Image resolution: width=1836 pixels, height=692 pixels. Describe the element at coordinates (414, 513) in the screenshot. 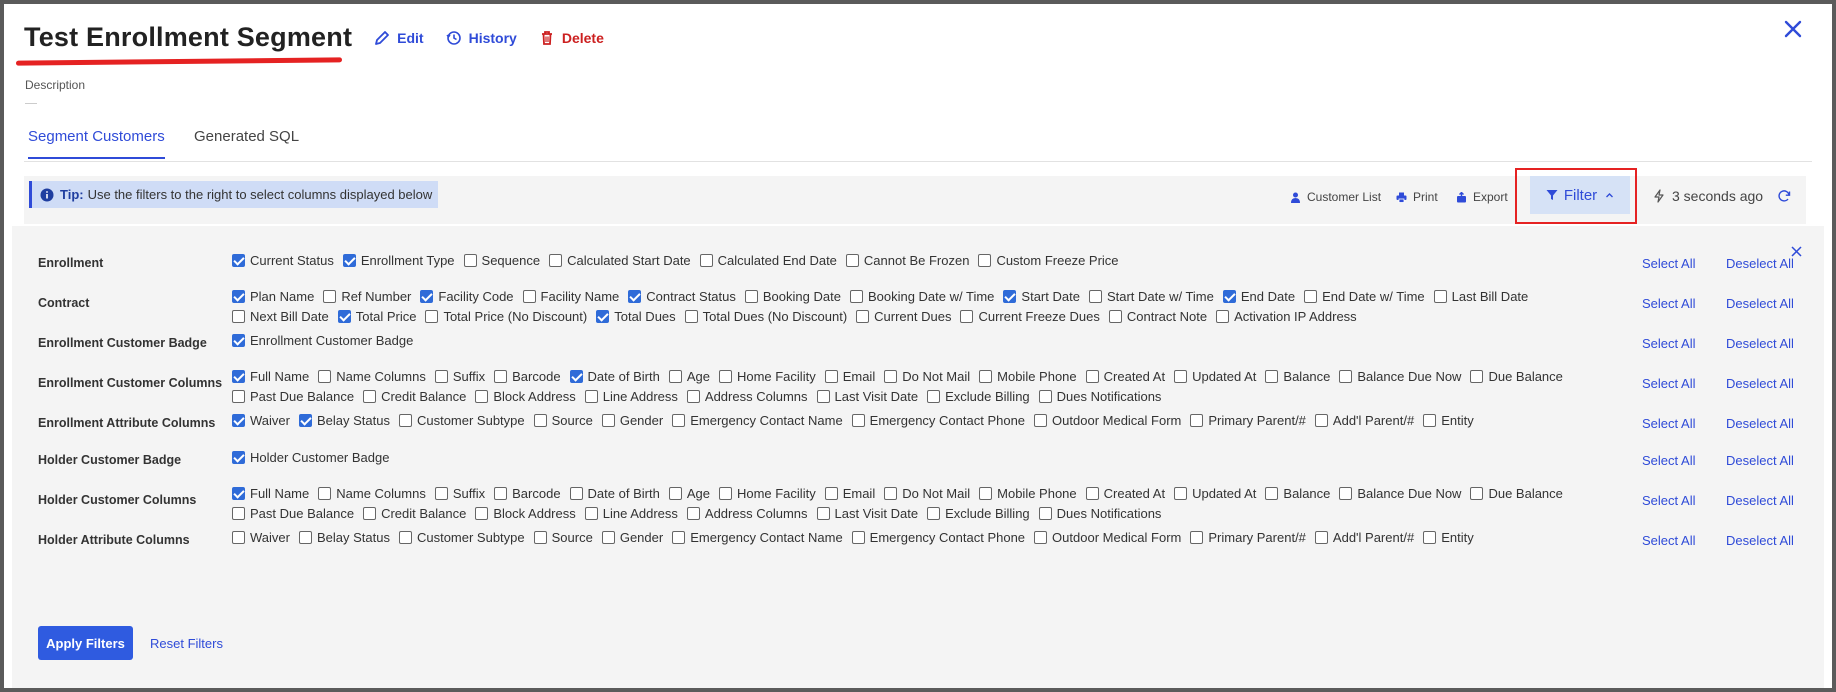

I see `filter-checkbox: Credit Balance` at that location.